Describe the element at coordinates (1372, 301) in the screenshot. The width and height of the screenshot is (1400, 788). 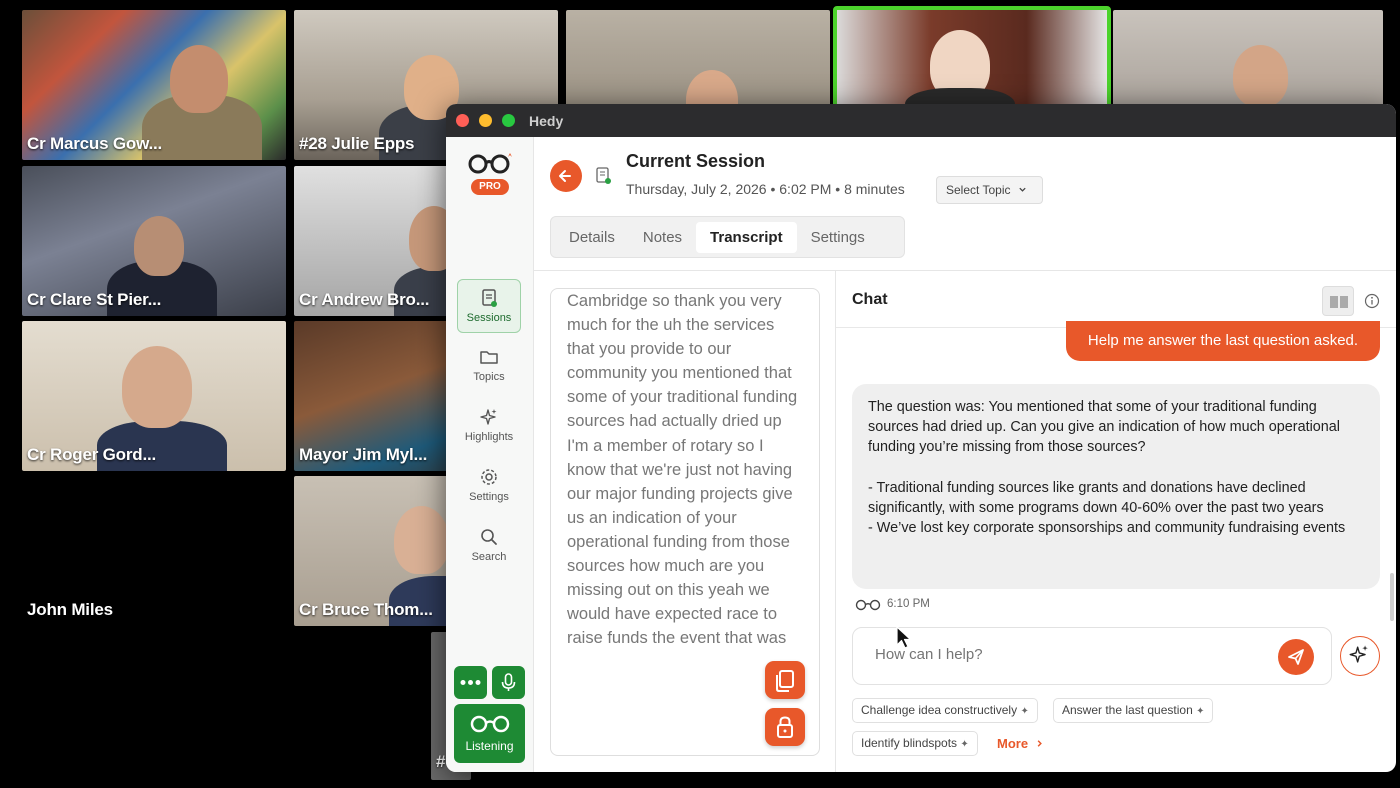
I see `info-icon` at that location.